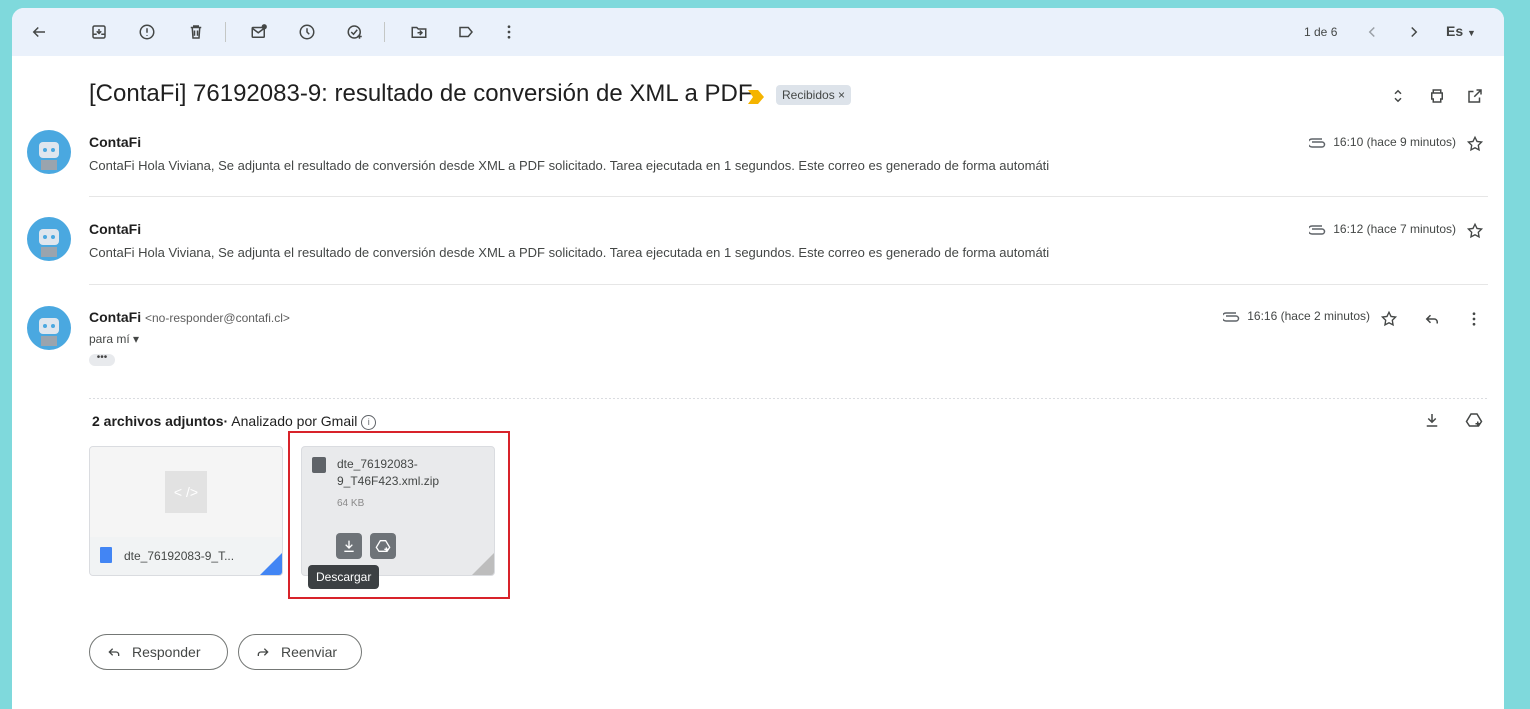 This screenshot has width=1530, height=709. What do you see at coordinates (1398, 96) in the screenshot?
I see `expand-all-icon` at bounding box center [1398, 96].